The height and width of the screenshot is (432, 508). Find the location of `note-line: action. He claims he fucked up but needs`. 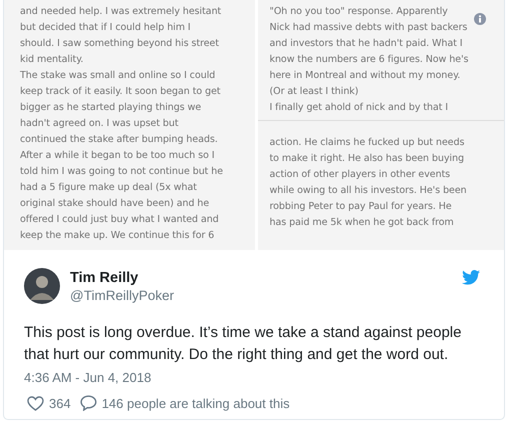

note-line: action. He claims he fucked up but needs is located at coordinates (367, 143).